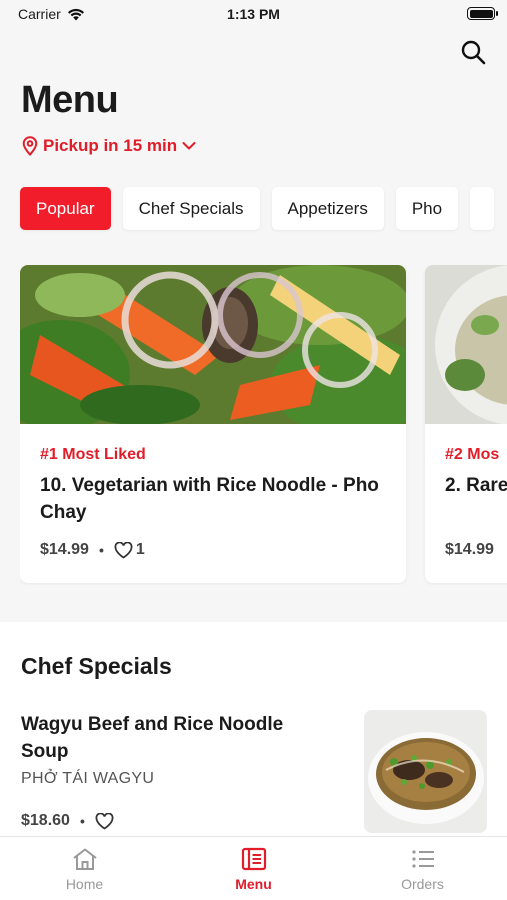  I want to click on home-icon, so click(84, 859).